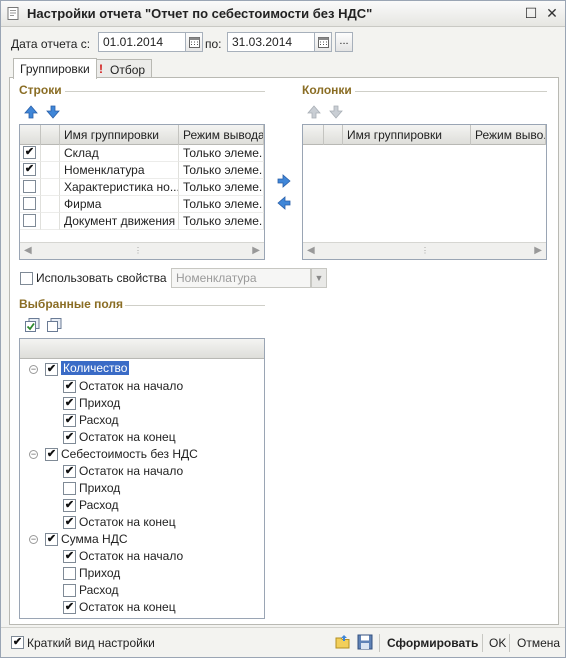 This screenshot has width=566, height=658. Describe the element at coordinates (142, 539) in the screenshot. I see `tree-group-row: − ✔ Сумма НДС` at that location.